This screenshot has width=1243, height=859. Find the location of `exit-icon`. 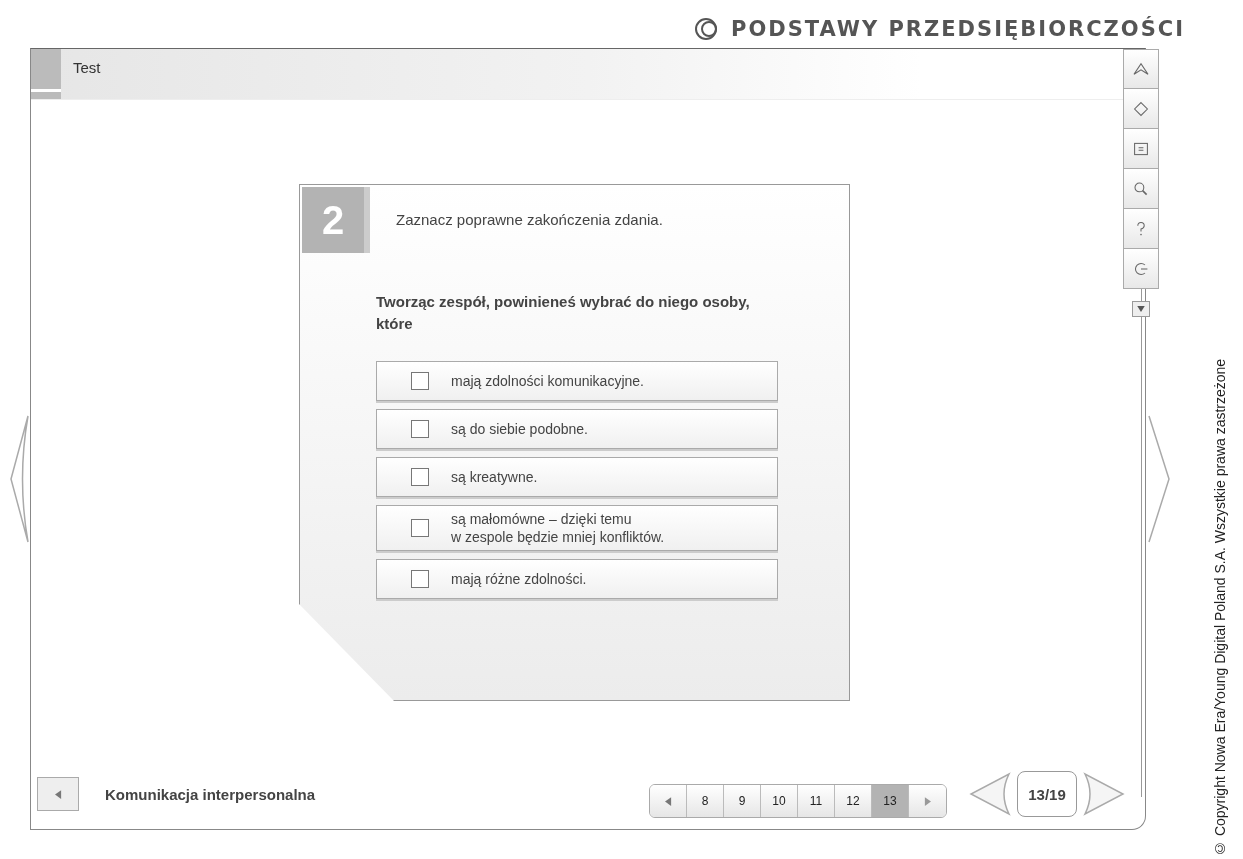

exit-icon is located at coordinates (1141, 268).